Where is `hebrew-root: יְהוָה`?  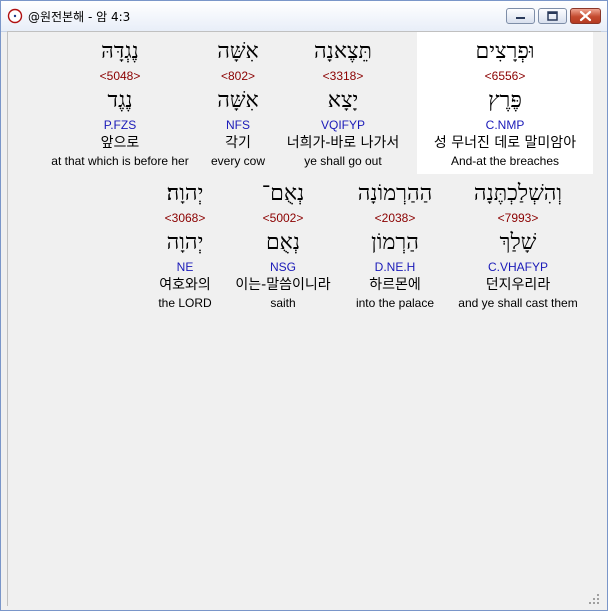
hebrew-root: יְהוָה is located at coordinates (185, 242).